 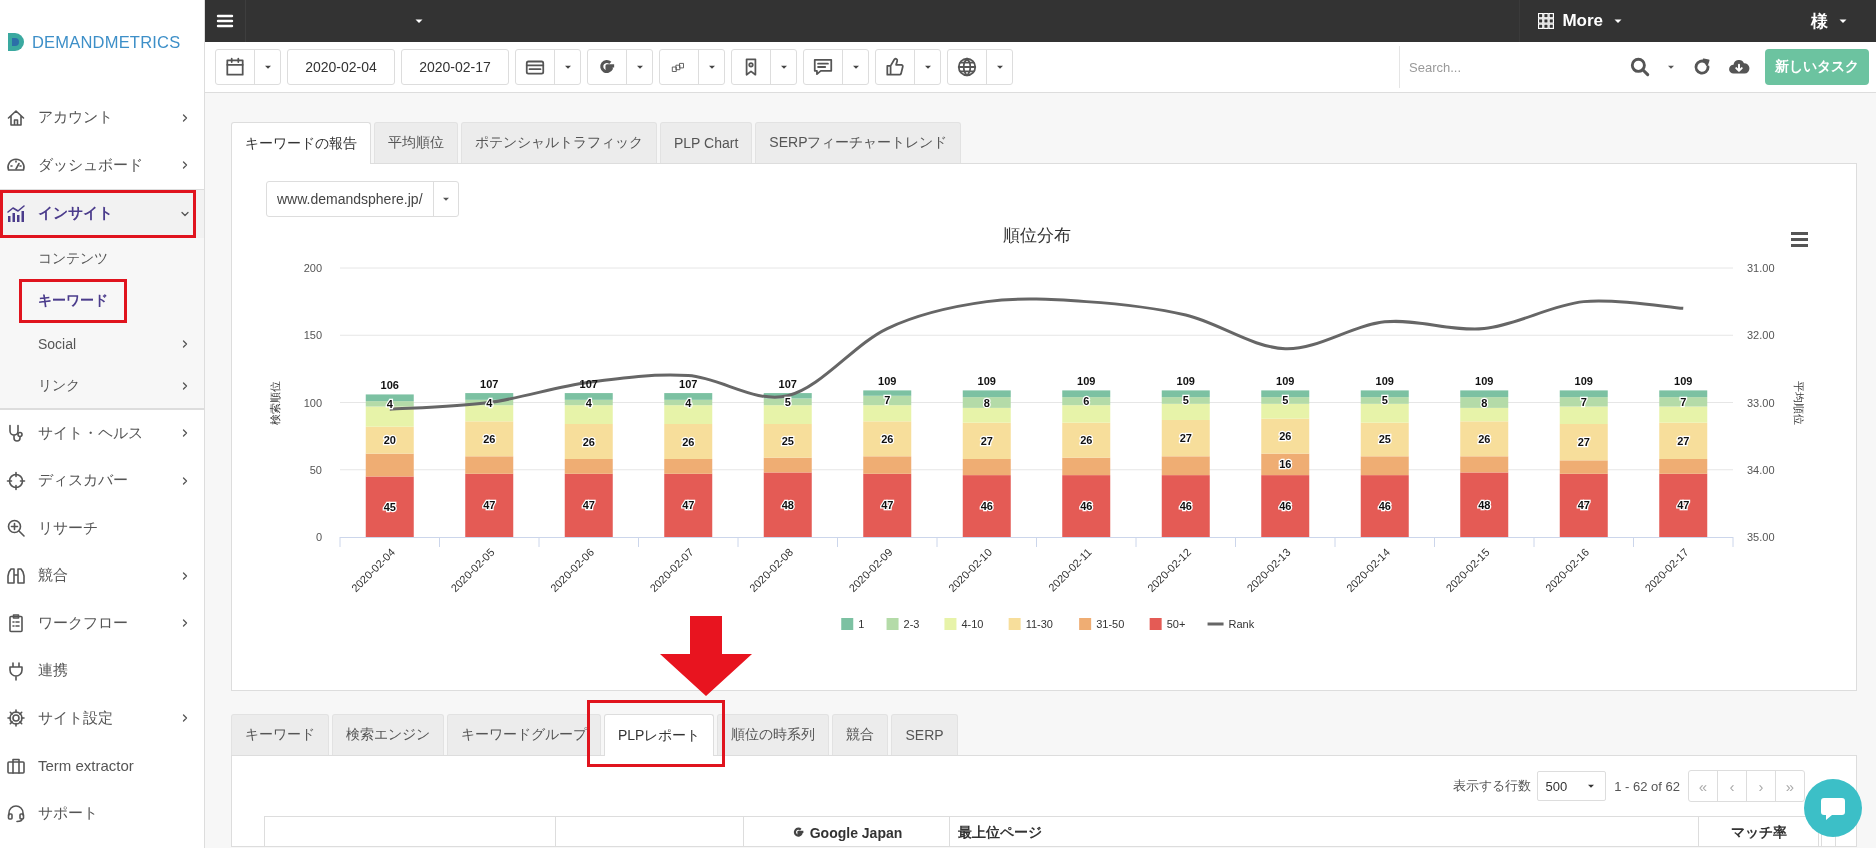 I want to click on tab: SERP, so click(x=924, y=734).